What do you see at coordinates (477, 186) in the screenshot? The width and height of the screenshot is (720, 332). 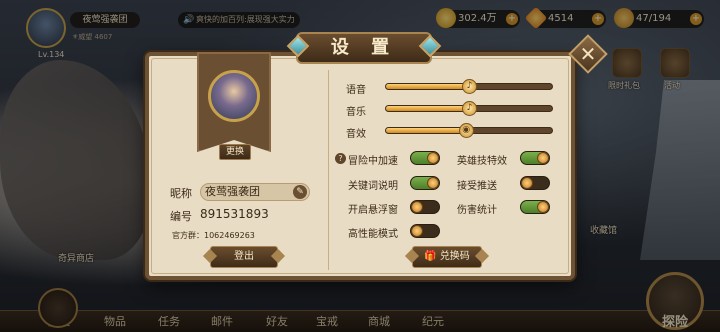 I see `toggle-label-accept-push: 接受推送` at bounding box center [477, 186].